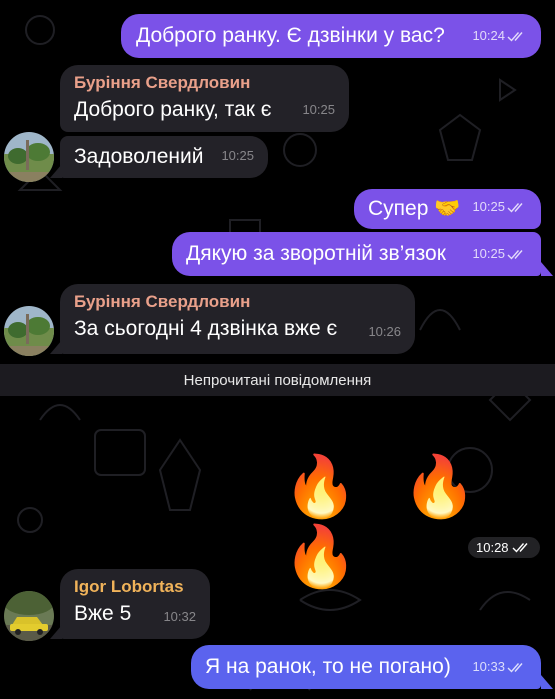  What do you see at coordinates (277, 380) in the screenshot?
I see `unread-messages-divider: Непрочитані повідомлення` at bounding box center [277, 380].